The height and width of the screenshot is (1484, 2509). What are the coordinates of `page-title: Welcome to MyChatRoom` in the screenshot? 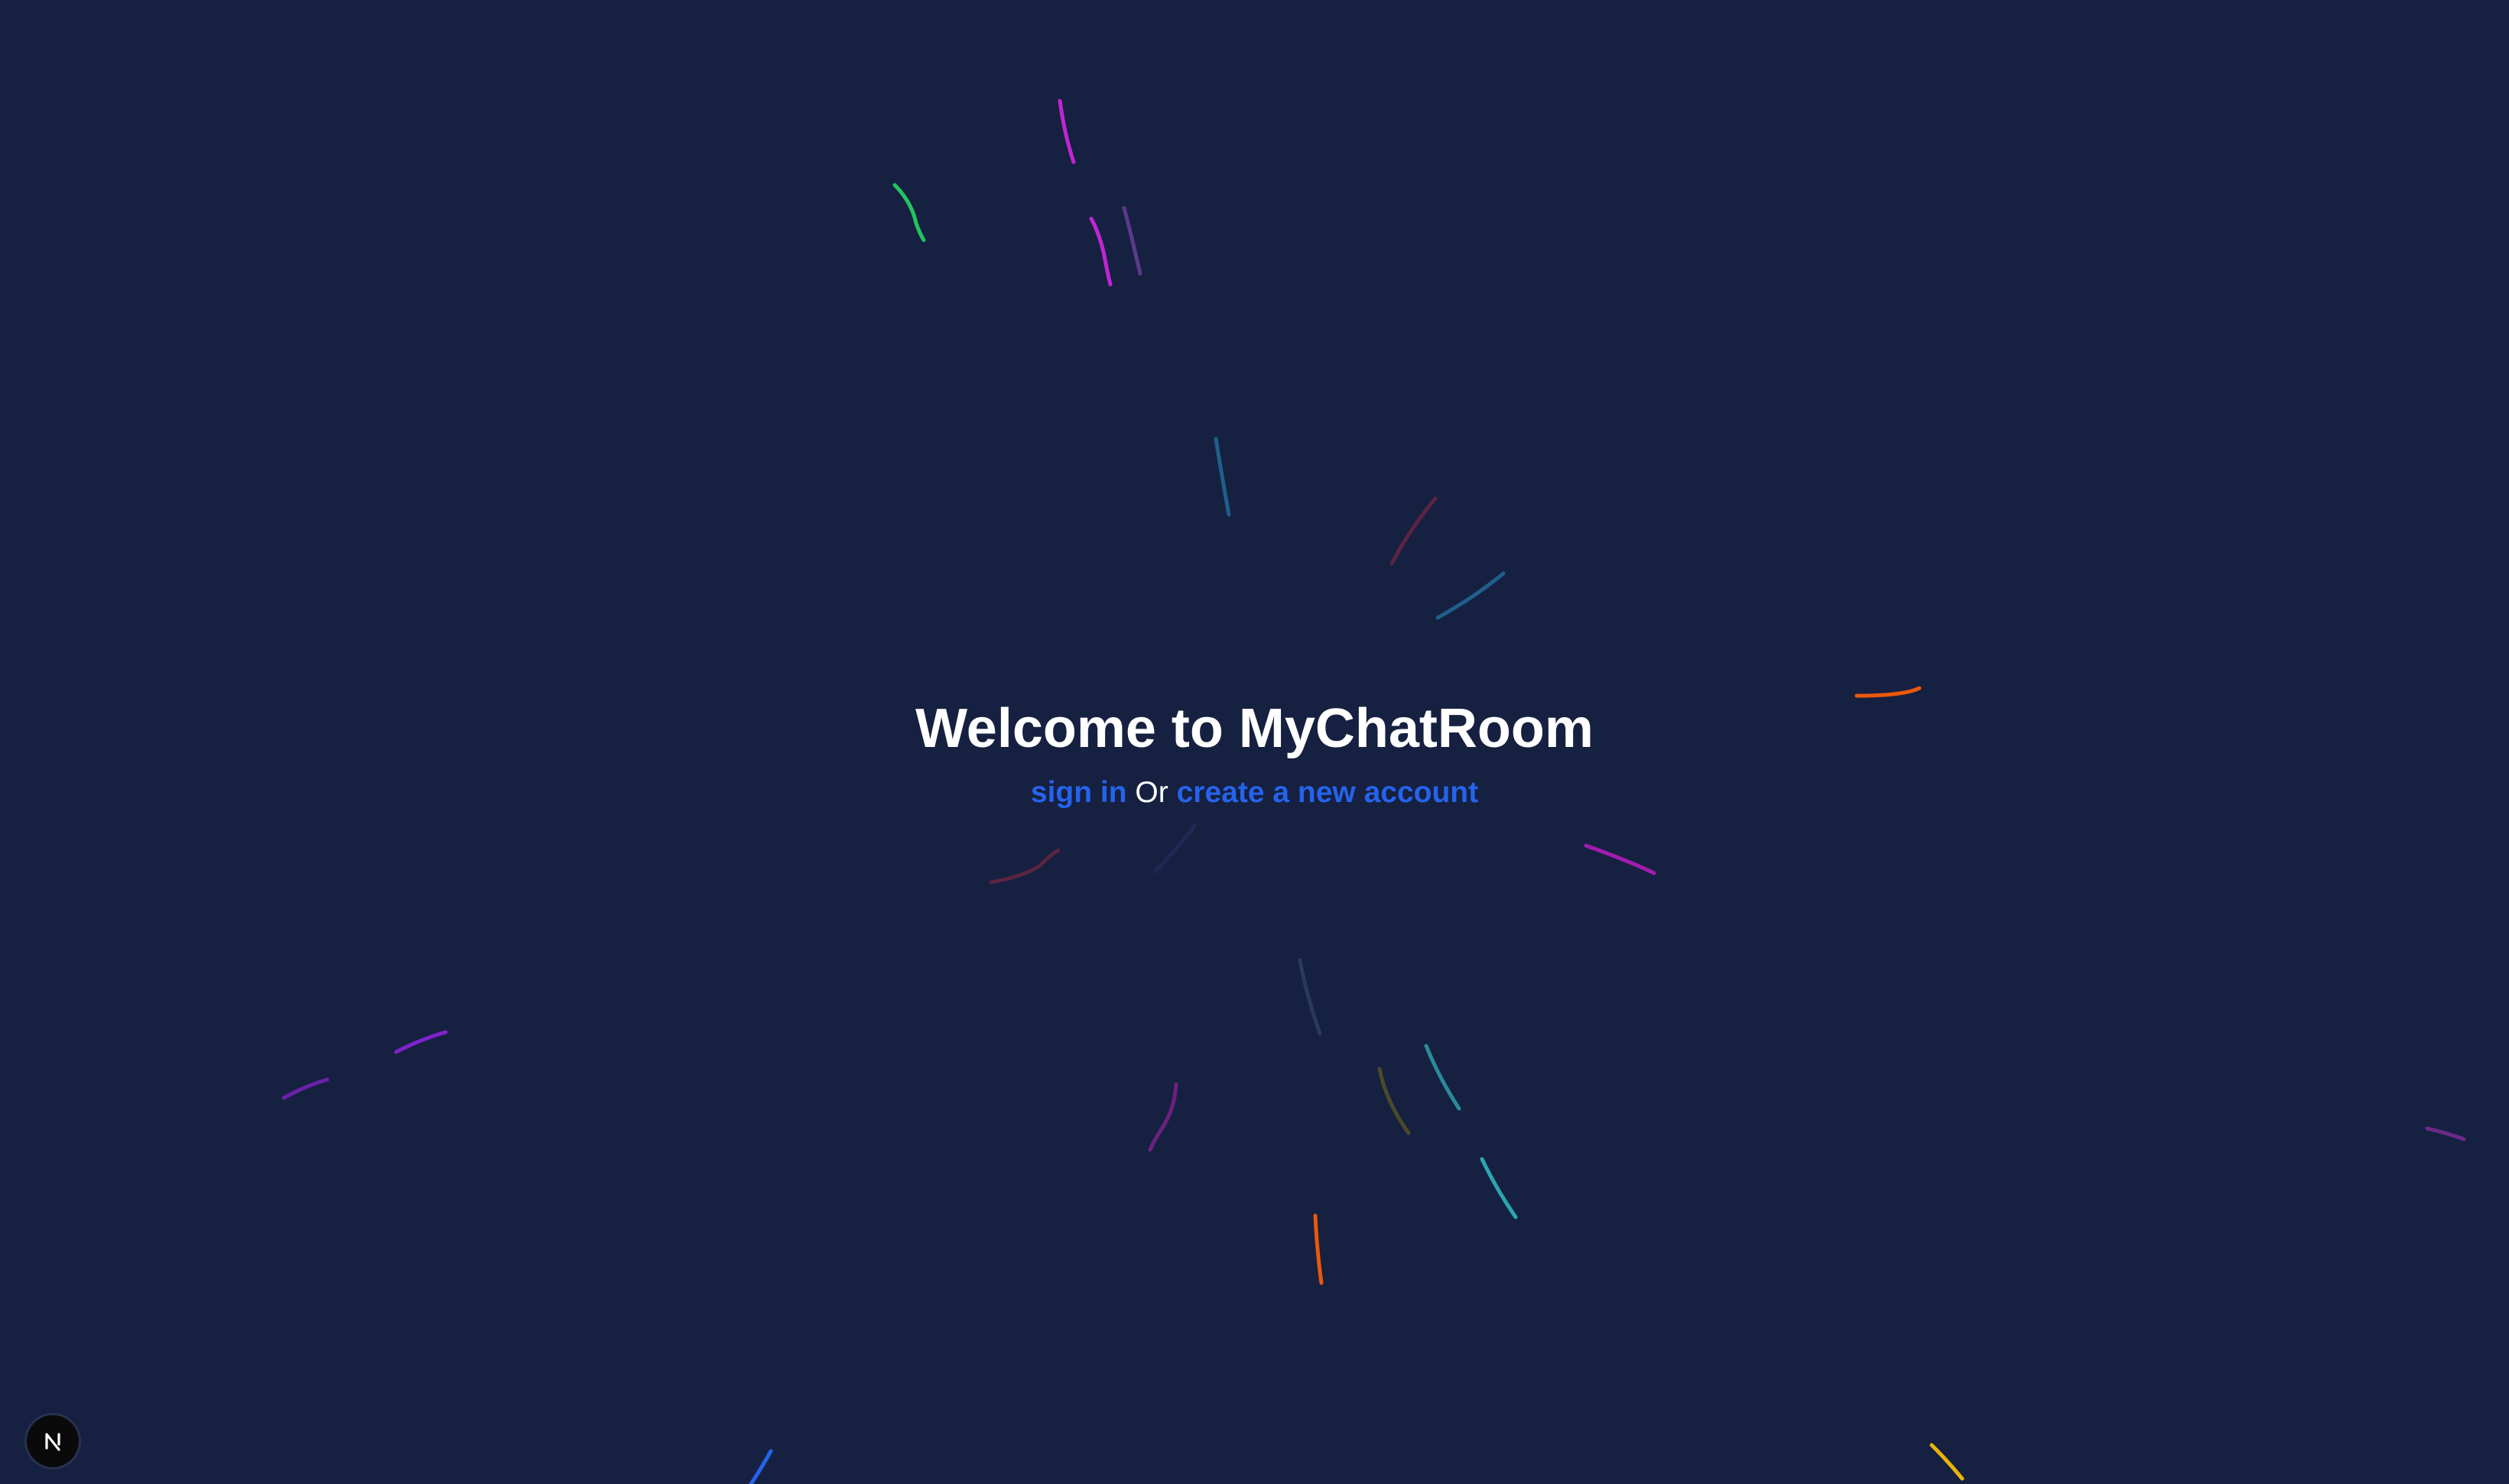 It's located at (1254, 728).